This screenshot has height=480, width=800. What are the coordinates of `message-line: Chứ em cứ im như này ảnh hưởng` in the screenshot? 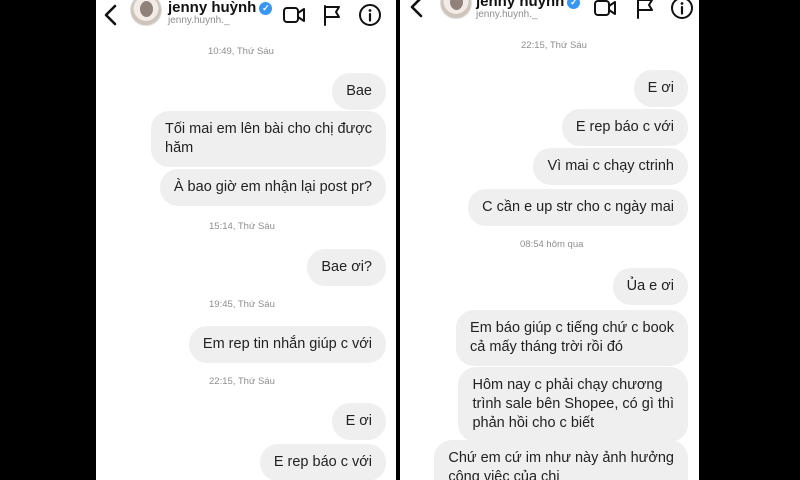 It's located at (561, 458).